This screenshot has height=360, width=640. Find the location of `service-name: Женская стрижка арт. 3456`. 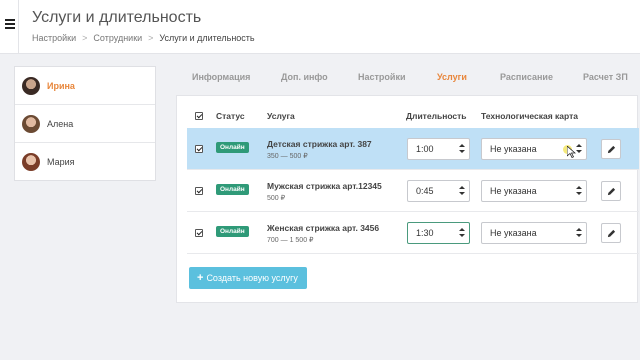

service-name: Женская стрижка арт. 3456 is located at coordinates (323, 228).